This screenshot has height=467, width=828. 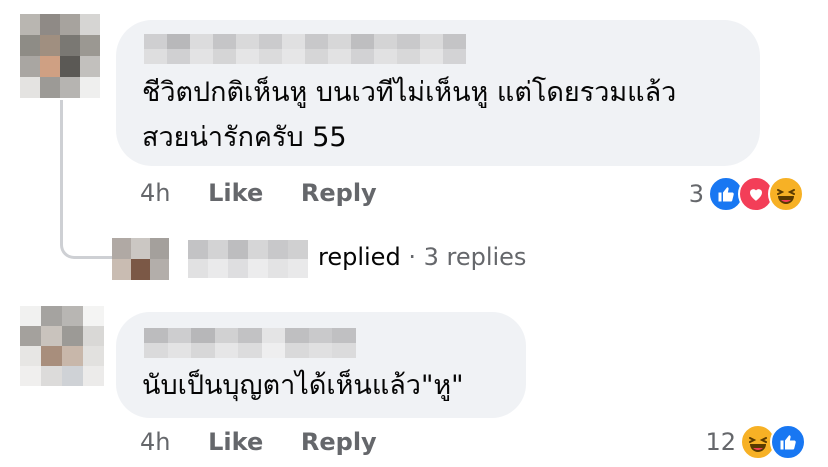 I want to click on comment-text-line-2: สวยน่ารักครับ 55, so click(x=244, y=137).